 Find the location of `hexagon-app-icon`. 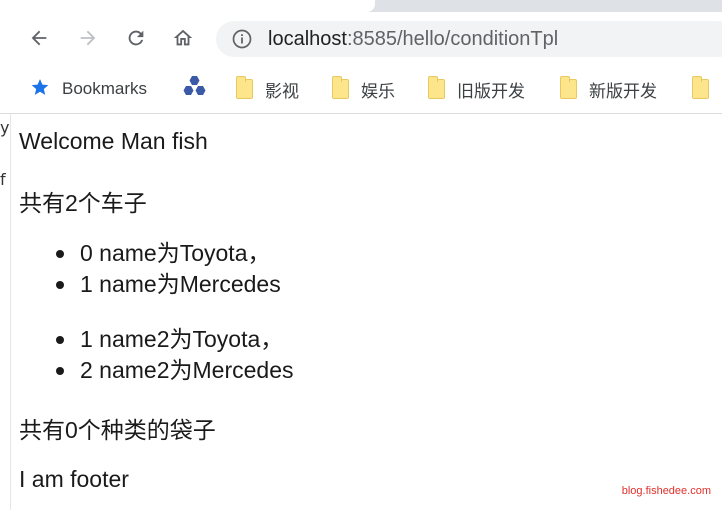

hexagon-app-icon is located at coordinates (196, 89).